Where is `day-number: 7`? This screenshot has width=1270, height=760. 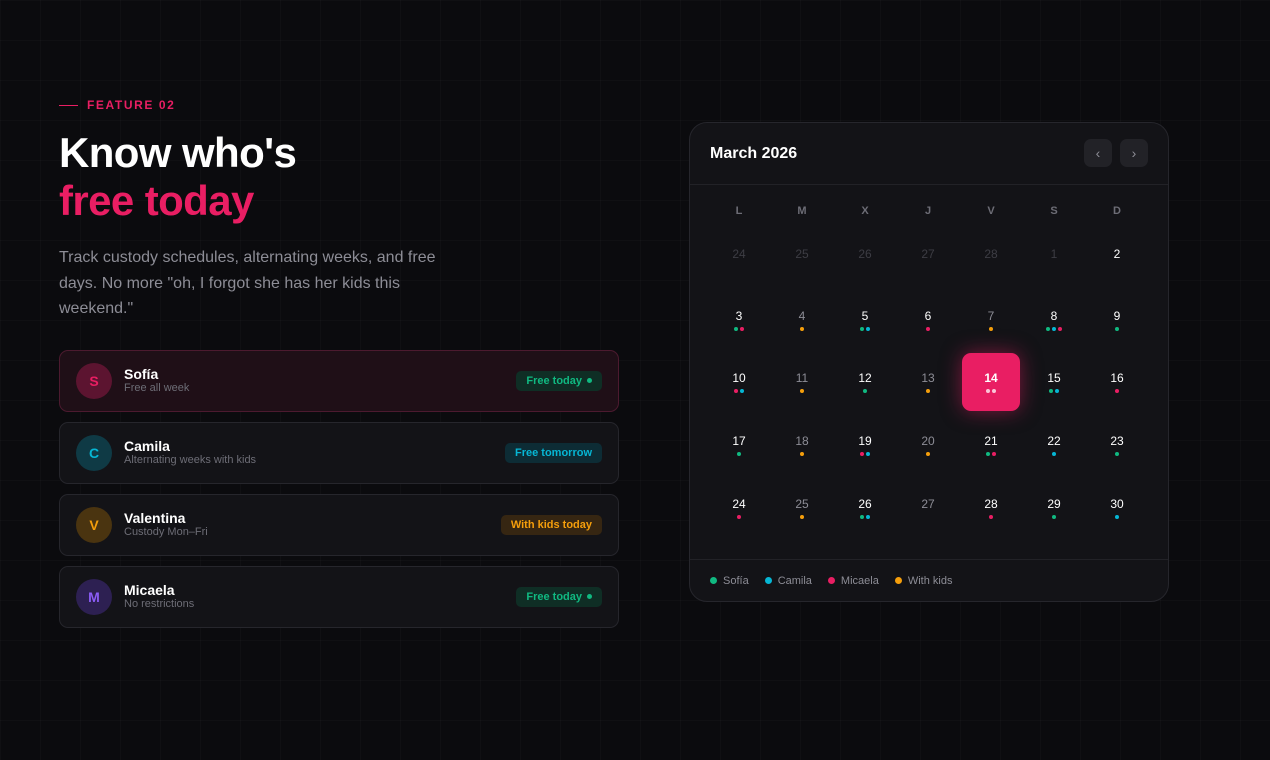
day-number: 7 is located at coordinates (991, 316).